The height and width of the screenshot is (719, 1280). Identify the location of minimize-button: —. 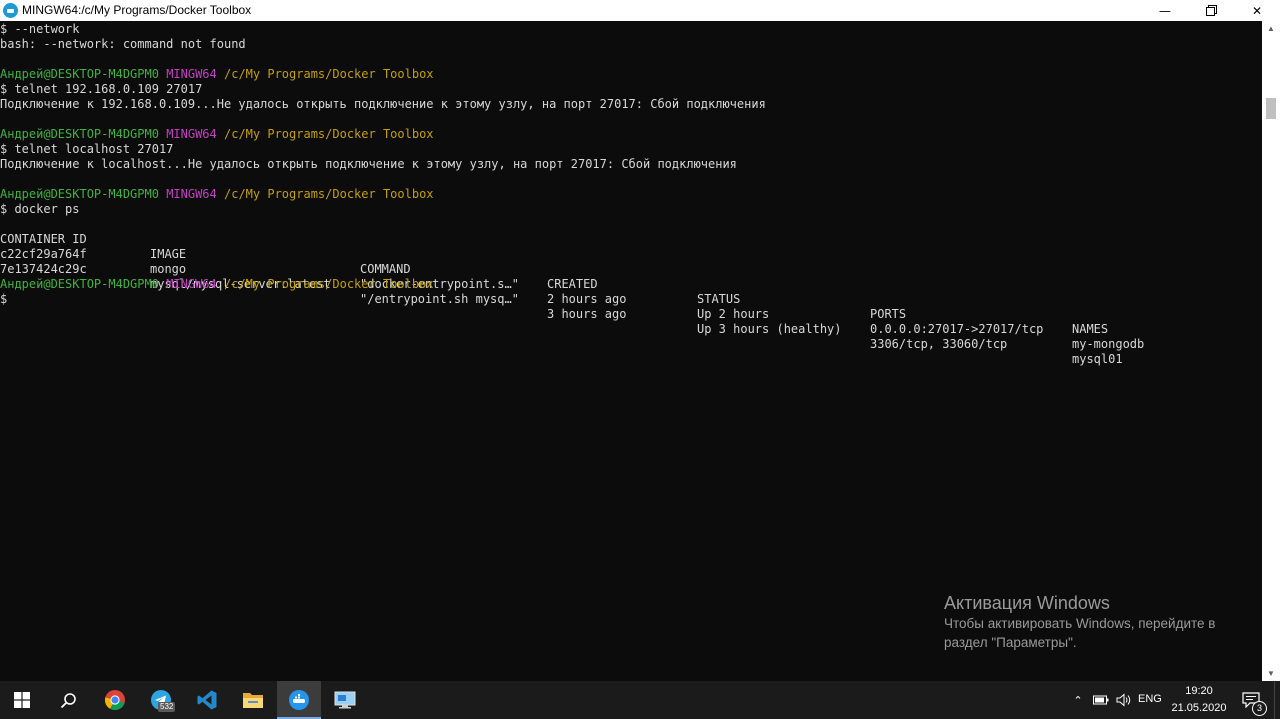
(1165, 10).